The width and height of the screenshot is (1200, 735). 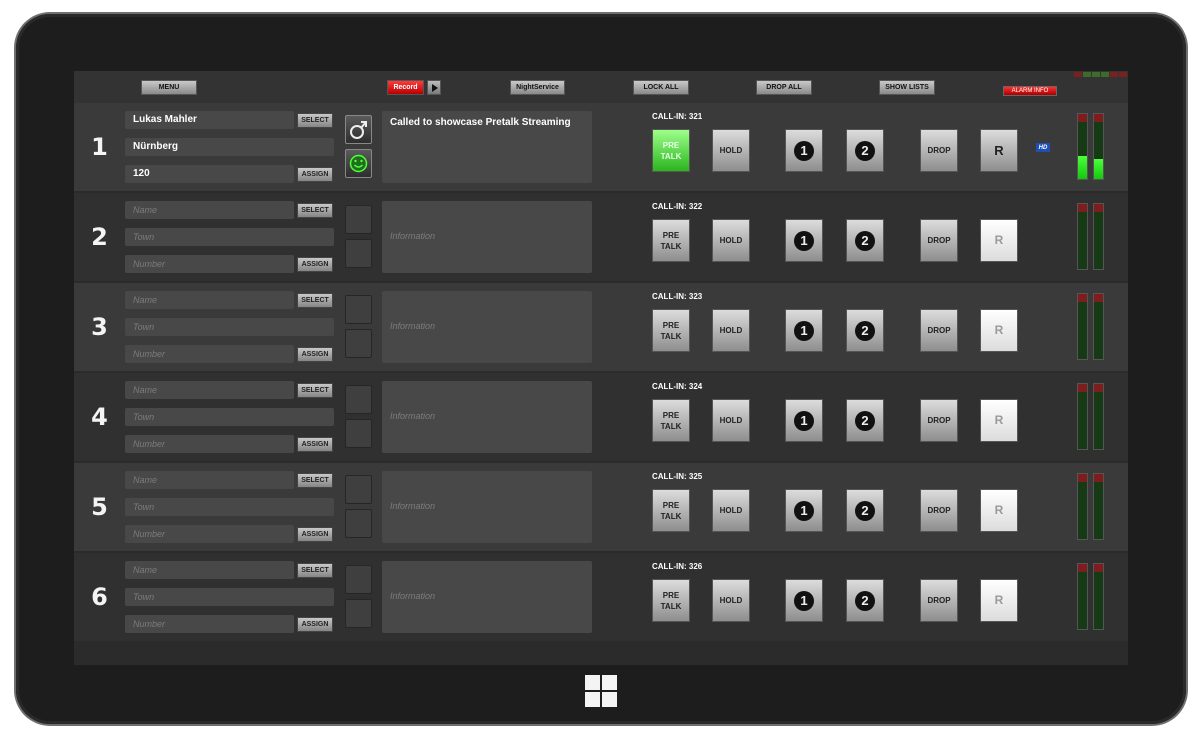 What do you see at coordinates (661, 87) in the screenshot?
I see `lock-all-button: LOCK ALL` at bounding box center [661, 87].